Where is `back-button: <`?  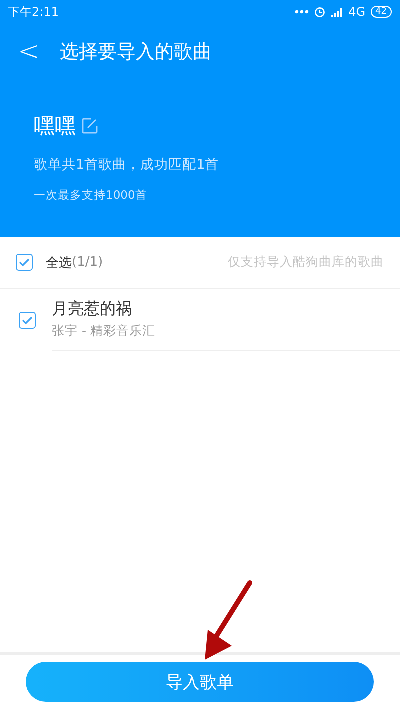
back-button: < is located at coordinates (29, 52).